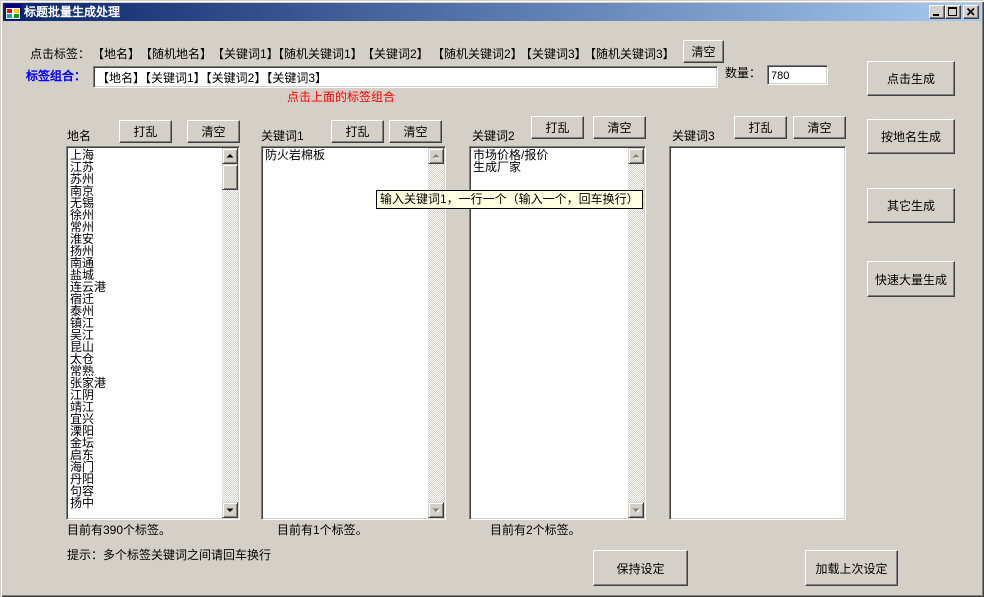 The height and width of the screenshot is (597, 984). Describe the element at coordinates (82, 431) in the screenshot. I see `list-item: 溧阳` at that location.